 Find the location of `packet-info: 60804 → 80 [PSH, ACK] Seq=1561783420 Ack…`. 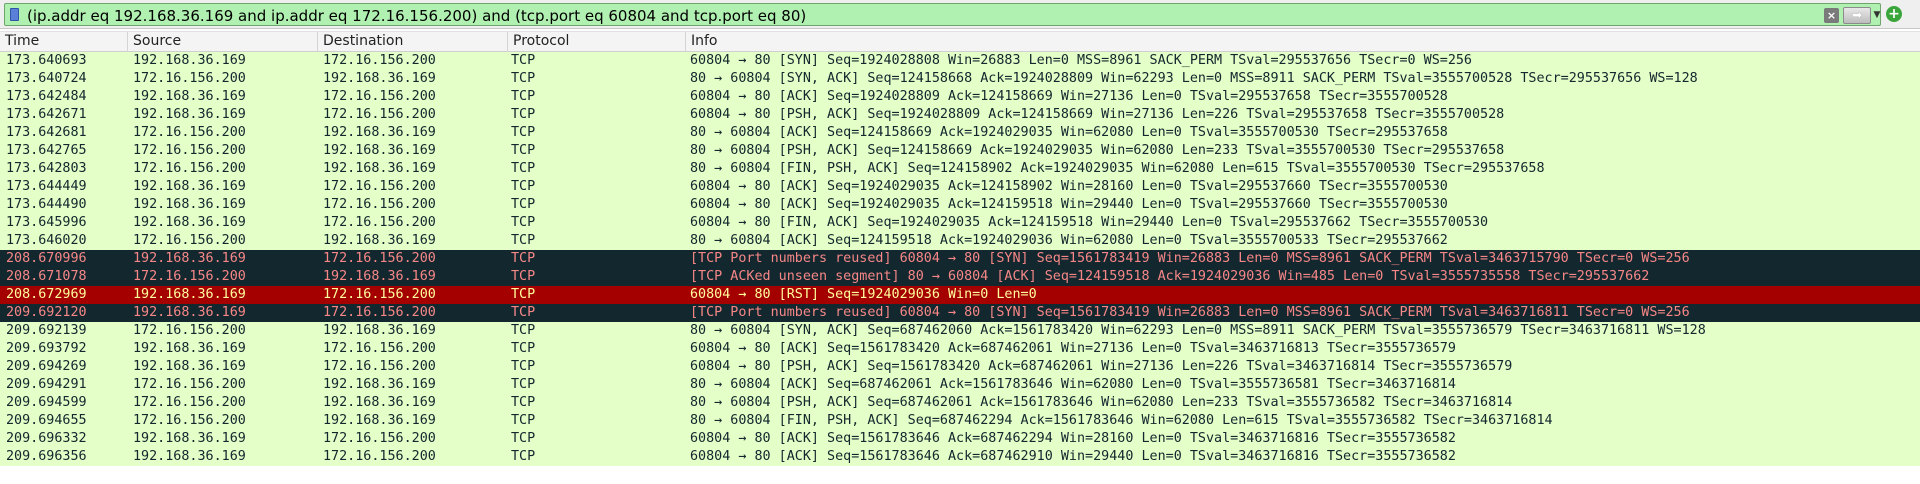

packet-info: 60804 → 80 [PSH, ACK] Seq=1561783420 Ack… is located at coordinates (1101, 366).